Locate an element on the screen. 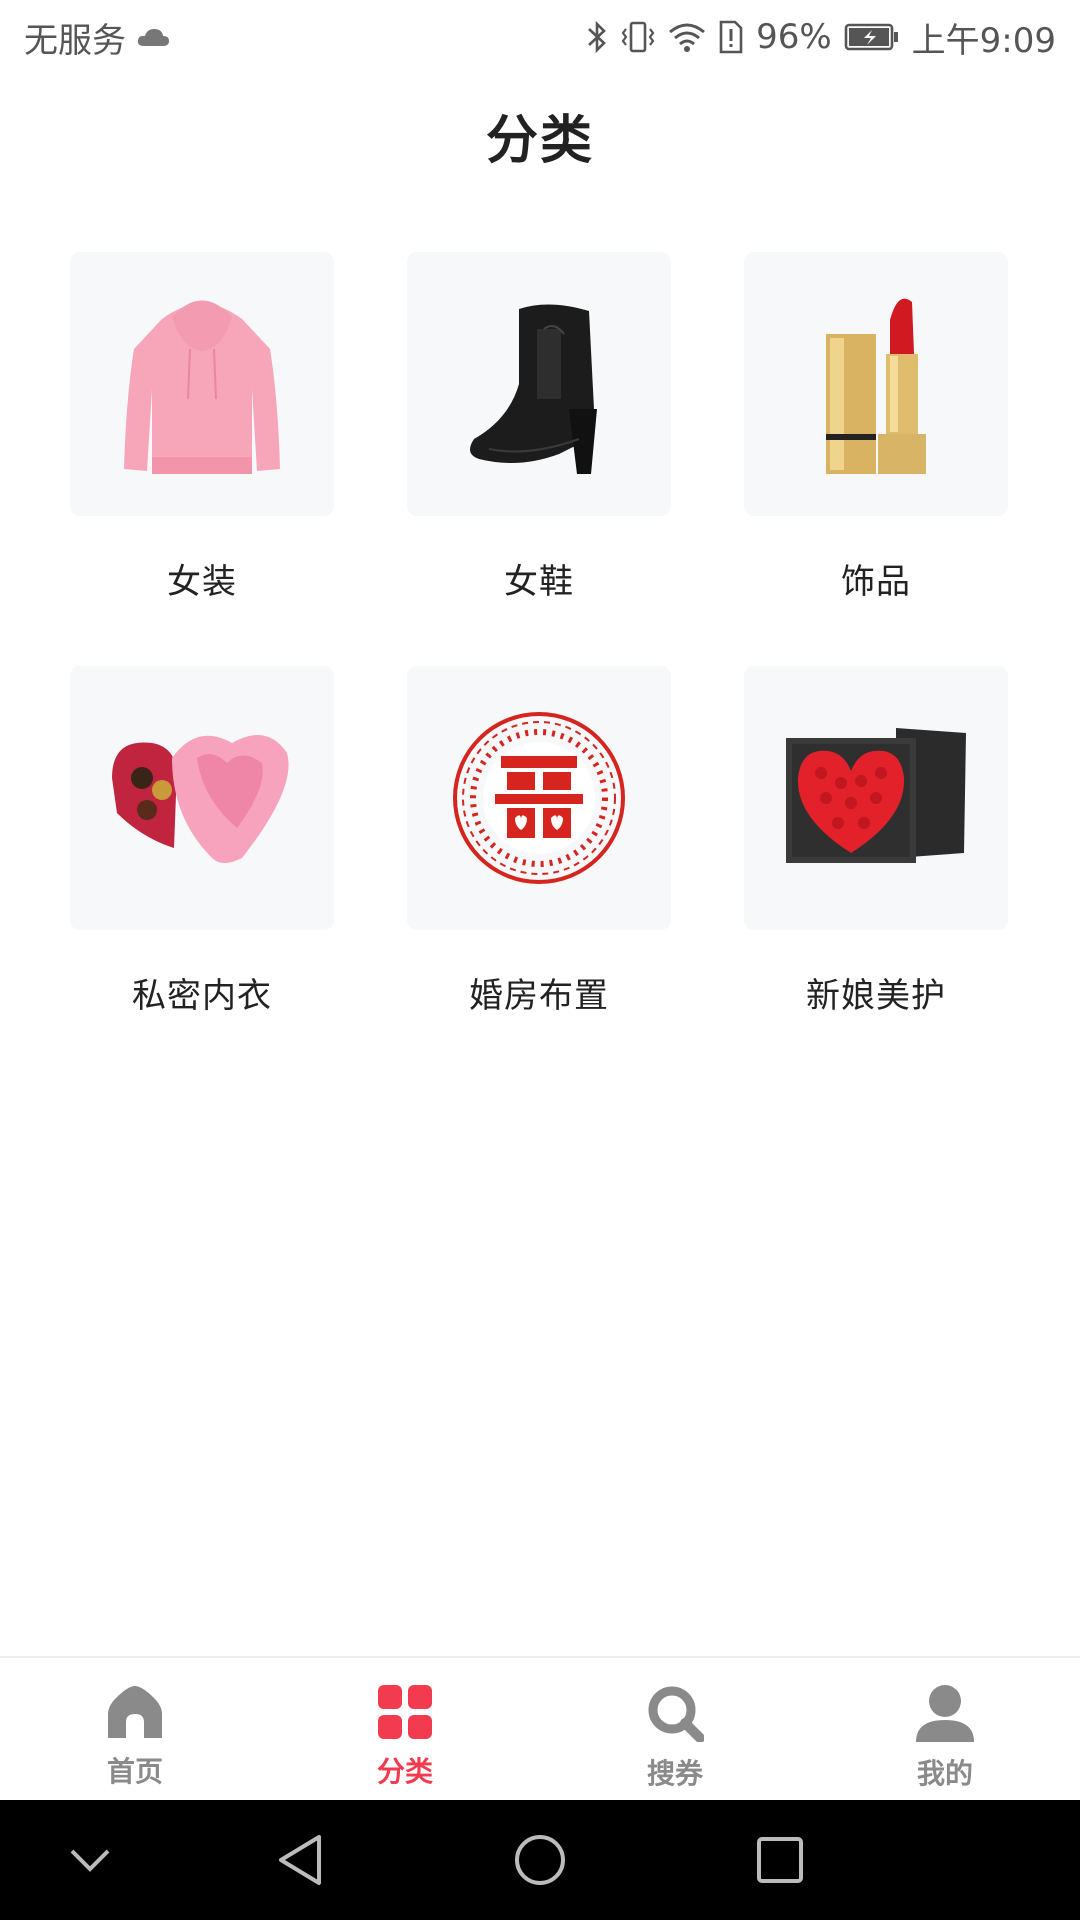 This screenshot has height=1920, width=1080. recents-button is located at coordinates (780, 1860).